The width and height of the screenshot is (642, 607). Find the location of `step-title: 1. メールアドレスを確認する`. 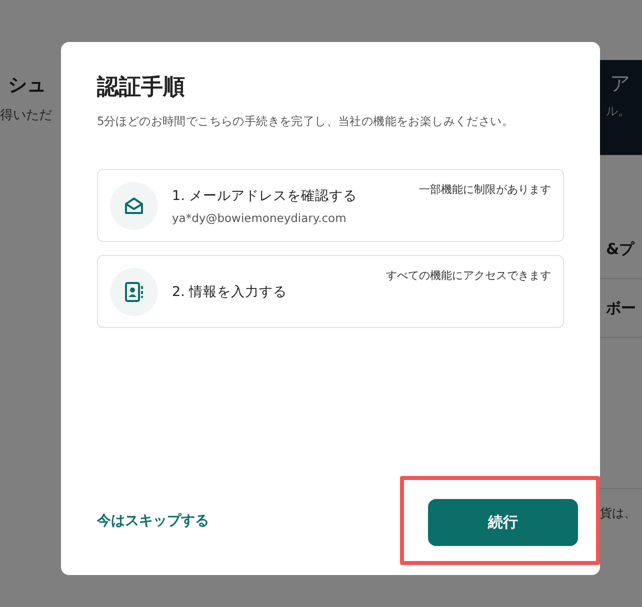

step-title: 1. メールアドレスを確認する is located at coordinates (265, 195).